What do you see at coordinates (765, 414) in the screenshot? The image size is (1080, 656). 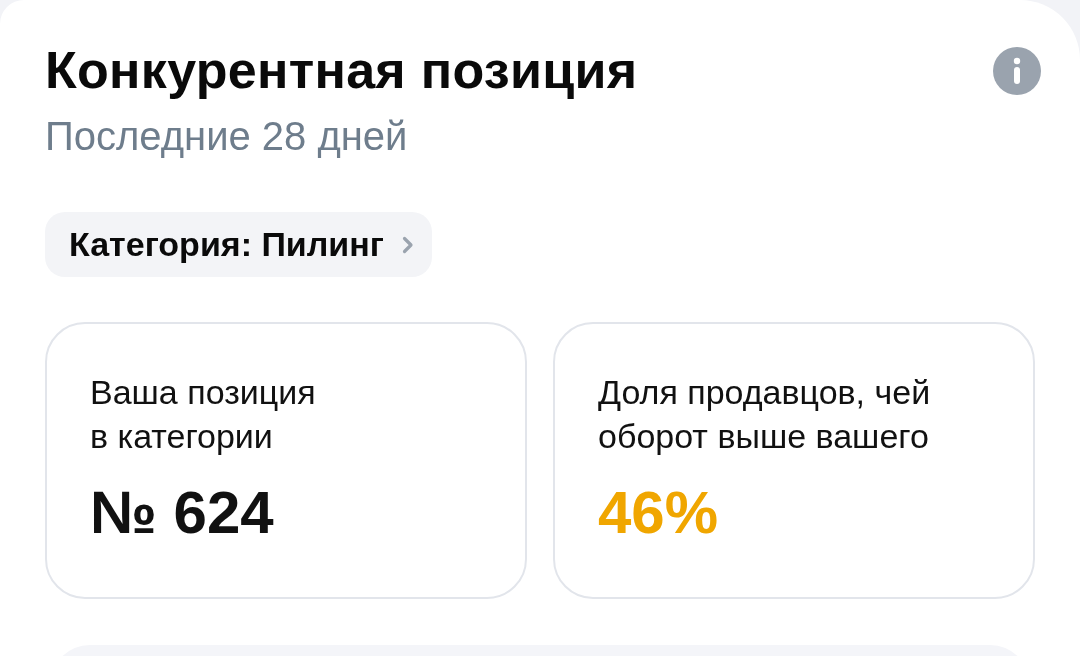 I see `stat-label: Доля продавцов, чей оборот выше вашего` at bounding box center [765, 414].